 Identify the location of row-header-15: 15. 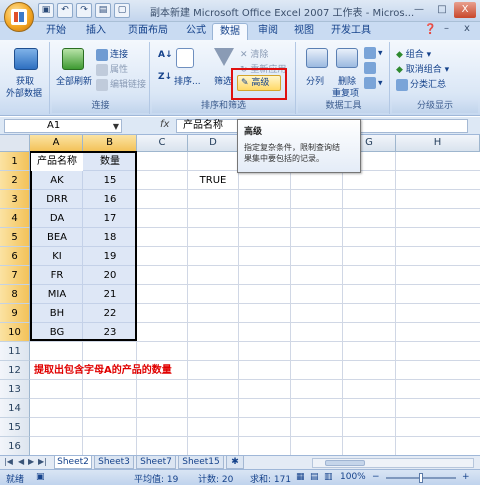
(15, 427).